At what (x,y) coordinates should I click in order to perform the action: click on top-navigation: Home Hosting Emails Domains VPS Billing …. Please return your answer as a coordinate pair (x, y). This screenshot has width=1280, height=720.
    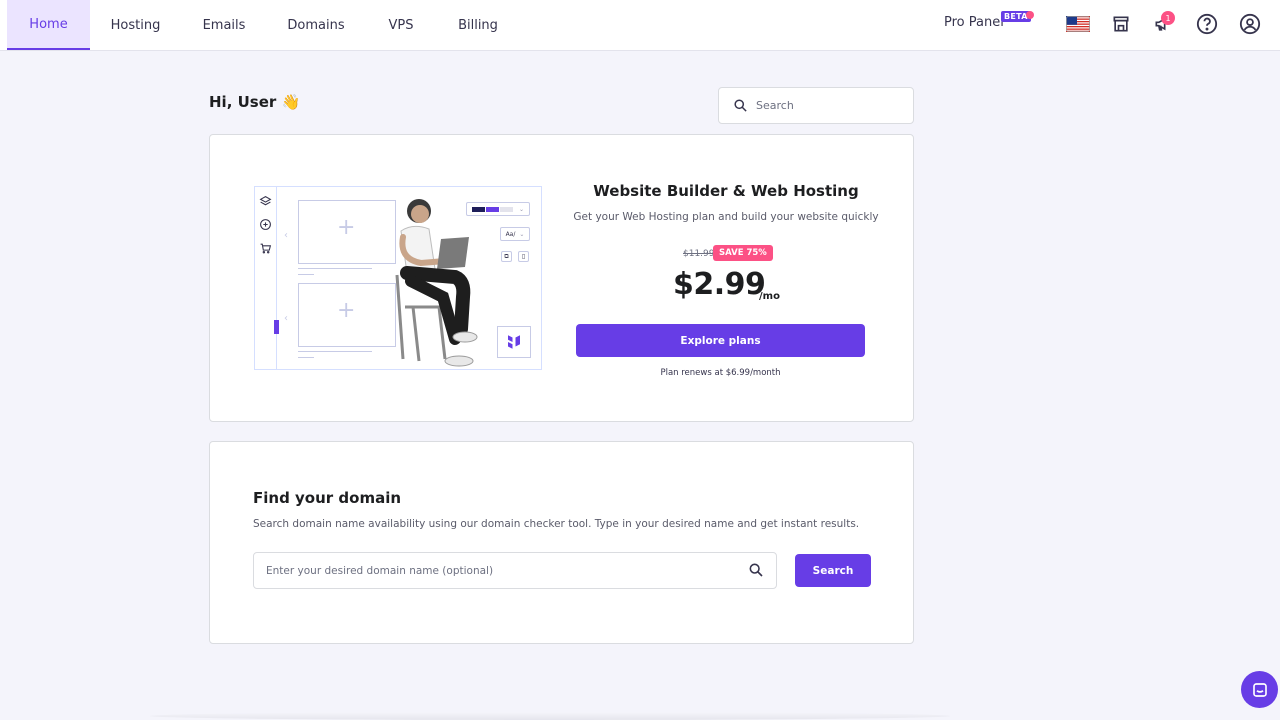
    Looking at the image, I should click on (640, 25).